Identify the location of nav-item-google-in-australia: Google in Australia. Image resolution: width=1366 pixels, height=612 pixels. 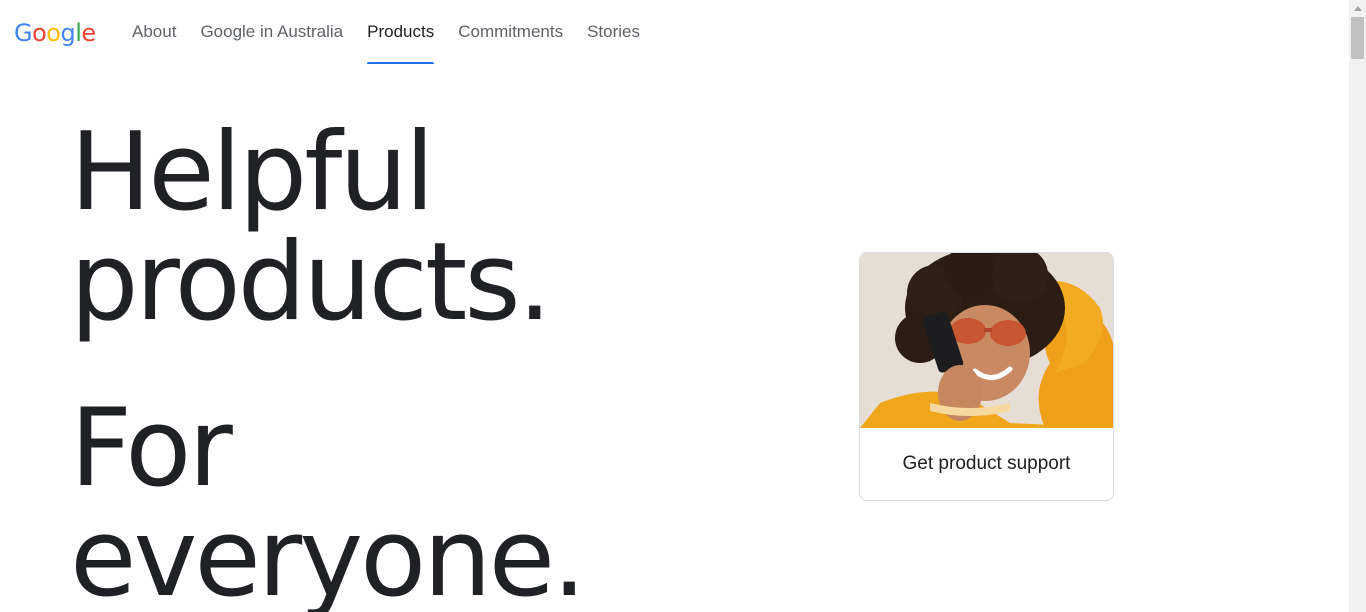
(271, 32).